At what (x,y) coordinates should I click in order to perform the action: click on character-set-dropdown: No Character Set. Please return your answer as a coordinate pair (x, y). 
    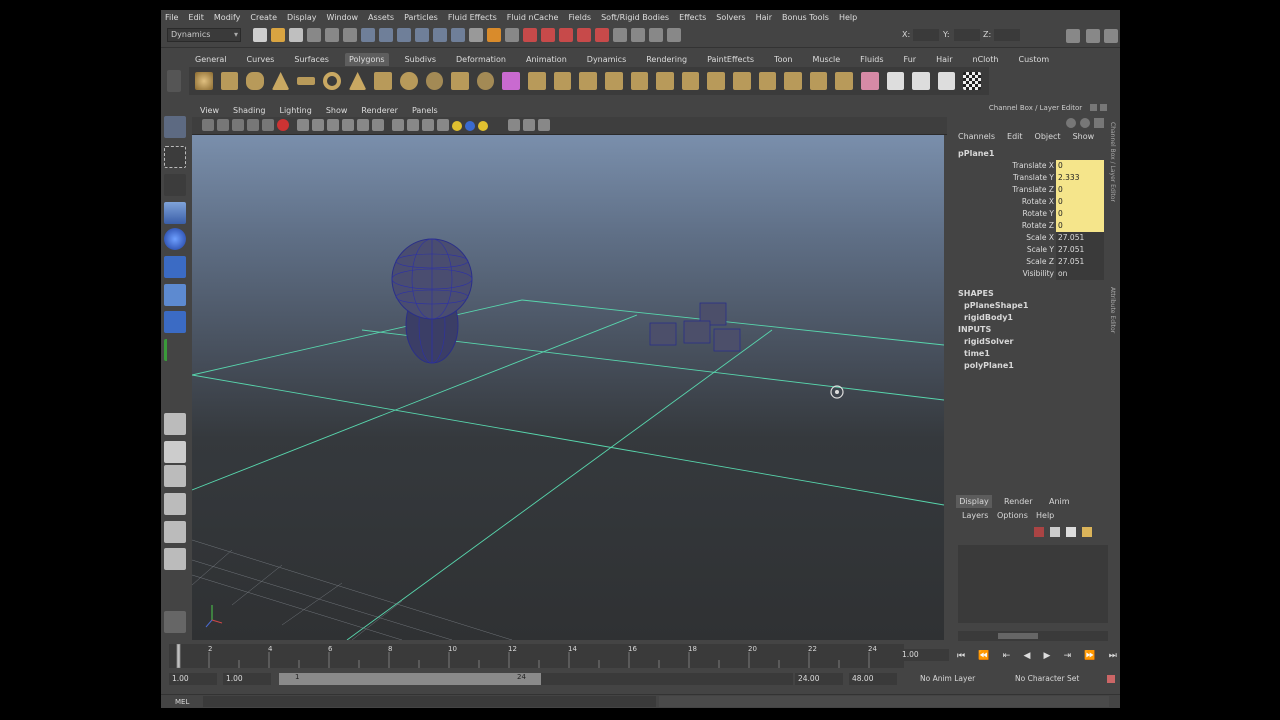
    Looking at the image, I should click on (1055, 679).